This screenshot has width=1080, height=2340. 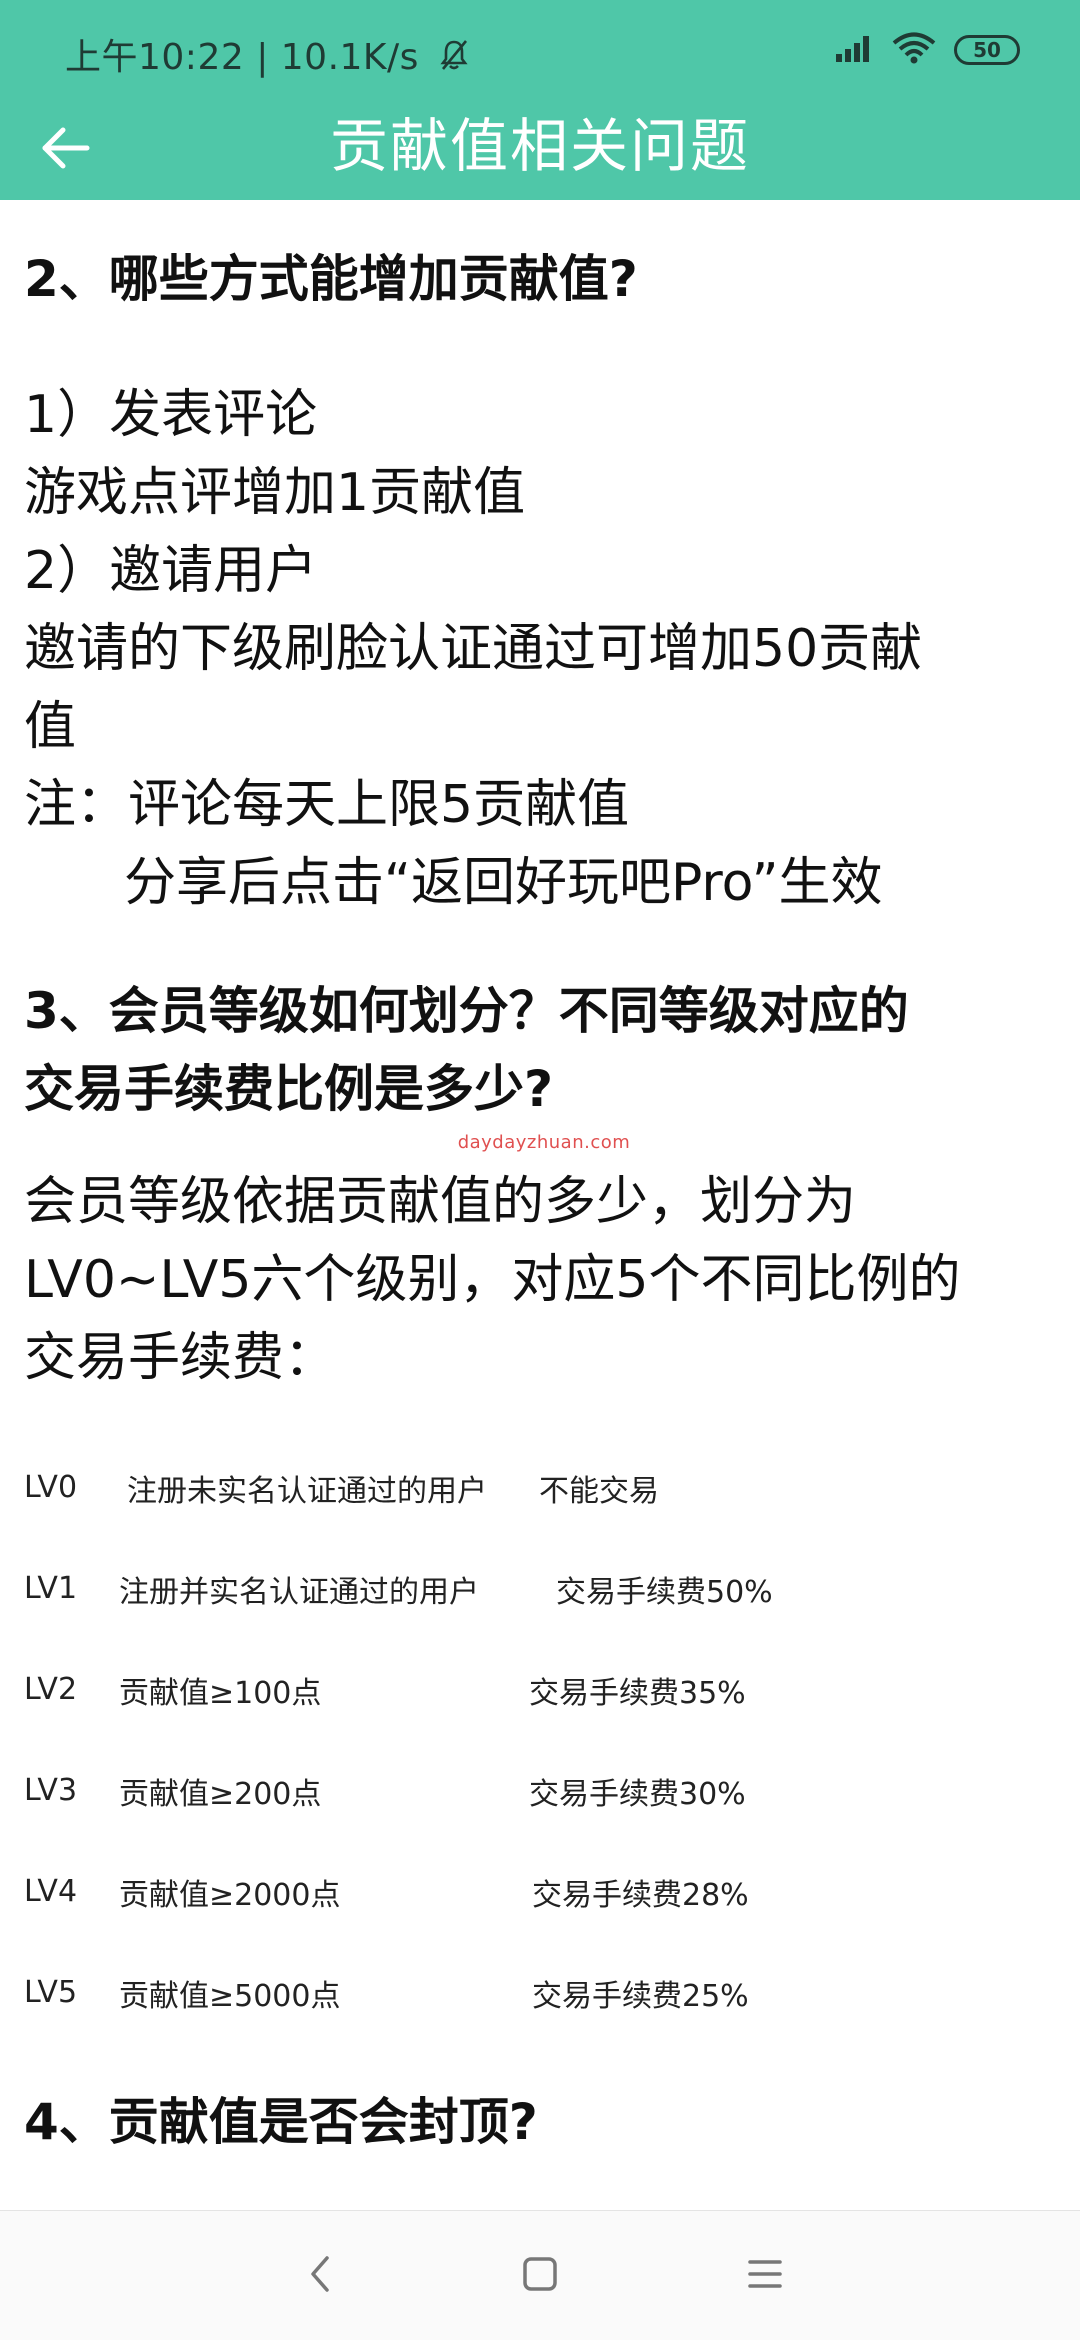 I want to click on question-3-title: 交易手续费比例是多少?, so click(x=289, y=1089).